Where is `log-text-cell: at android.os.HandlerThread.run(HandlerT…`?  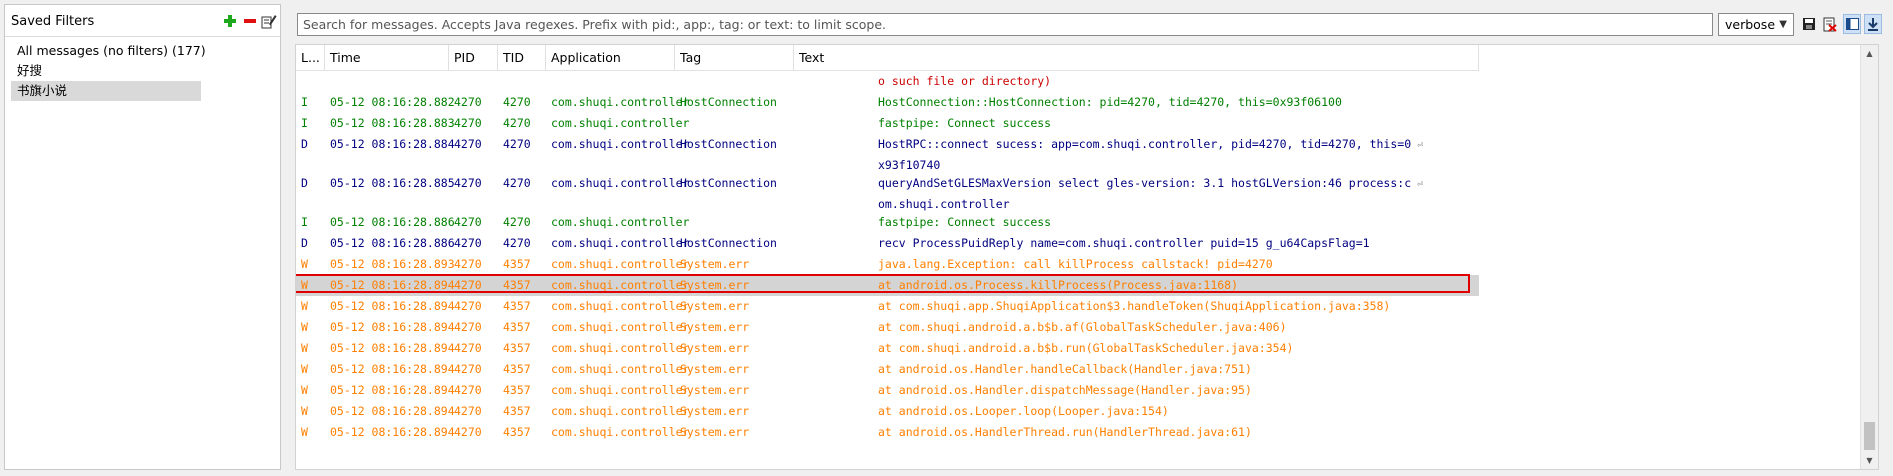
log-text-cell: at android.os.HandlerThread.run(HandlerT… is located at coordinates (1176, 432).